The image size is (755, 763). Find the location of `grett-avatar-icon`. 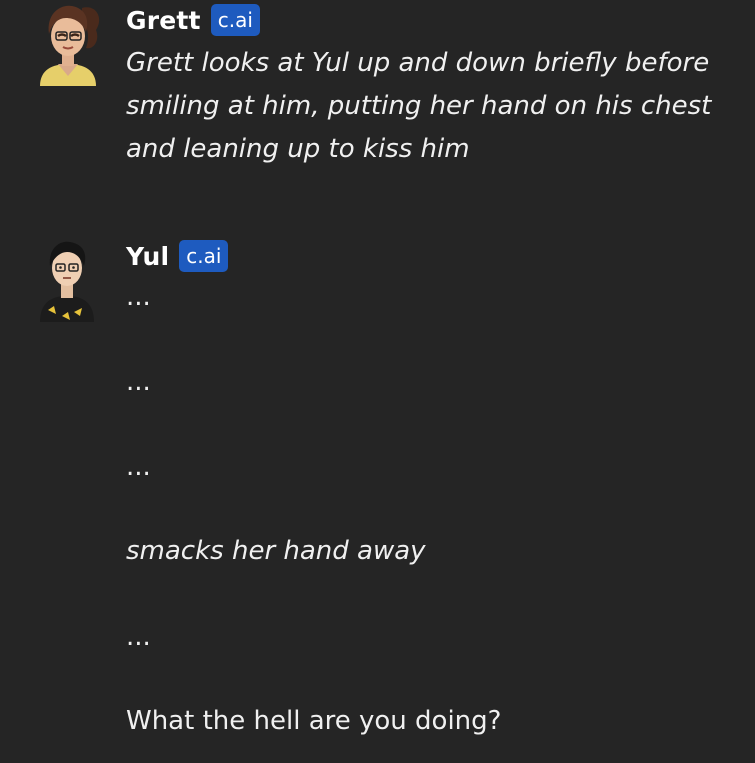

grett-avatar-icon is located at coordinates (70, 45).